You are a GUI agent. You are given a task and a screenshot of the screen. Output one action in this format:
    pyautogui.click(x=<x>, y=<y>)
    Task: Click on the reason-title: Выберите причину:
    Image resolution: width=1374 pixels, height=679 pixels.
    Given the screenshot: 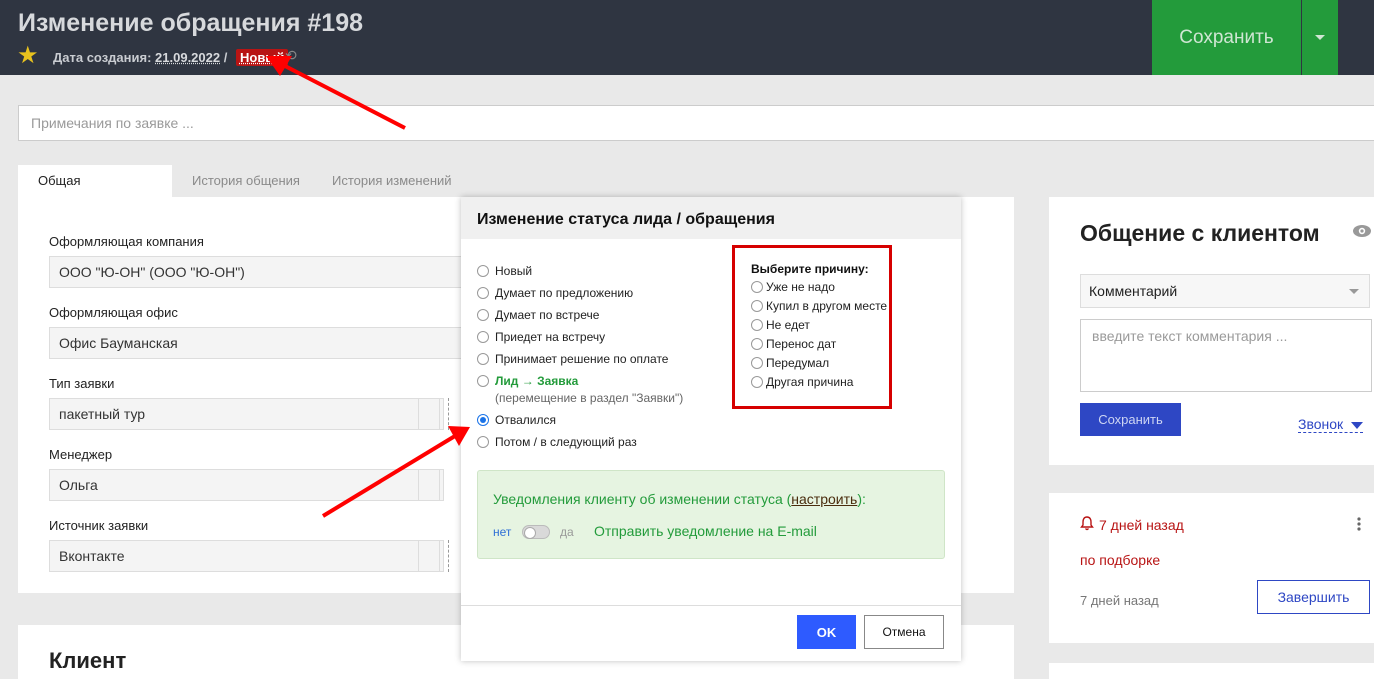 What is the action you would take?
    pyautogui.click(x=810, y=269)
    